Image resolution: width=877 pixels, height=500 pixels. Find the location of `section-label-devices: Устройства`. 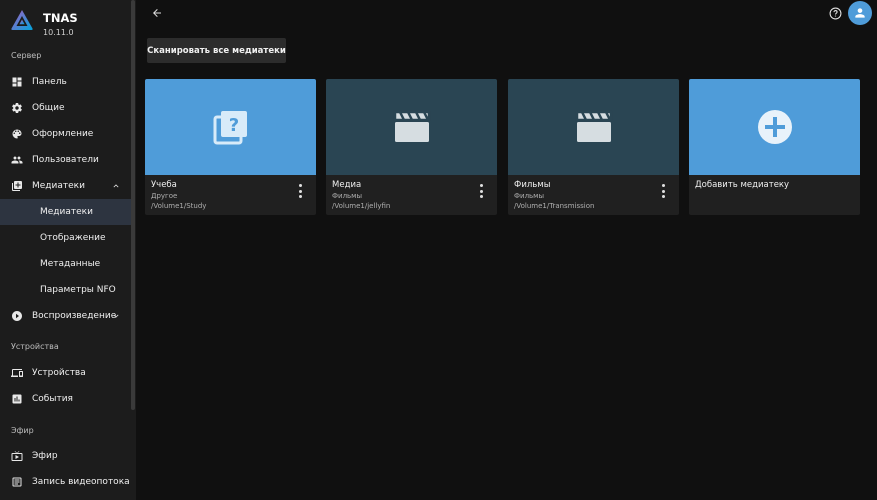

section-label-devices: Устройства is located at coordinates (35, 346).